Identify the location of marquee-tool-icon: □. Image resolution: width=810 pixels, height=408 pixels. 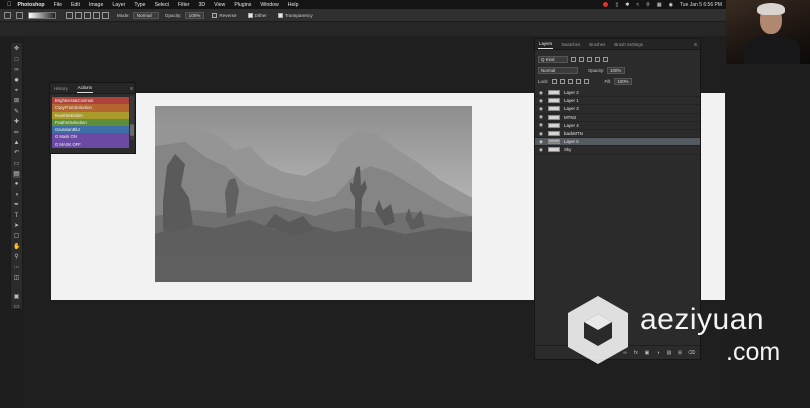
(16, 60).